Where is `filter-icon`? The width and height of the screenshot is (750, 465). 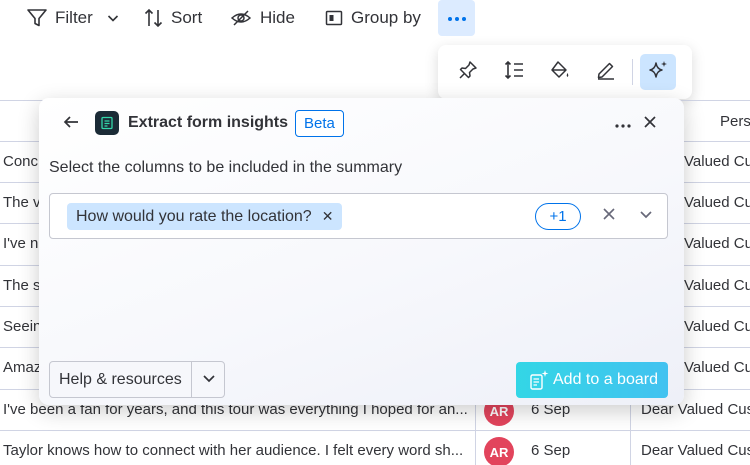 filter-icon is located at coordinates (37, 18).